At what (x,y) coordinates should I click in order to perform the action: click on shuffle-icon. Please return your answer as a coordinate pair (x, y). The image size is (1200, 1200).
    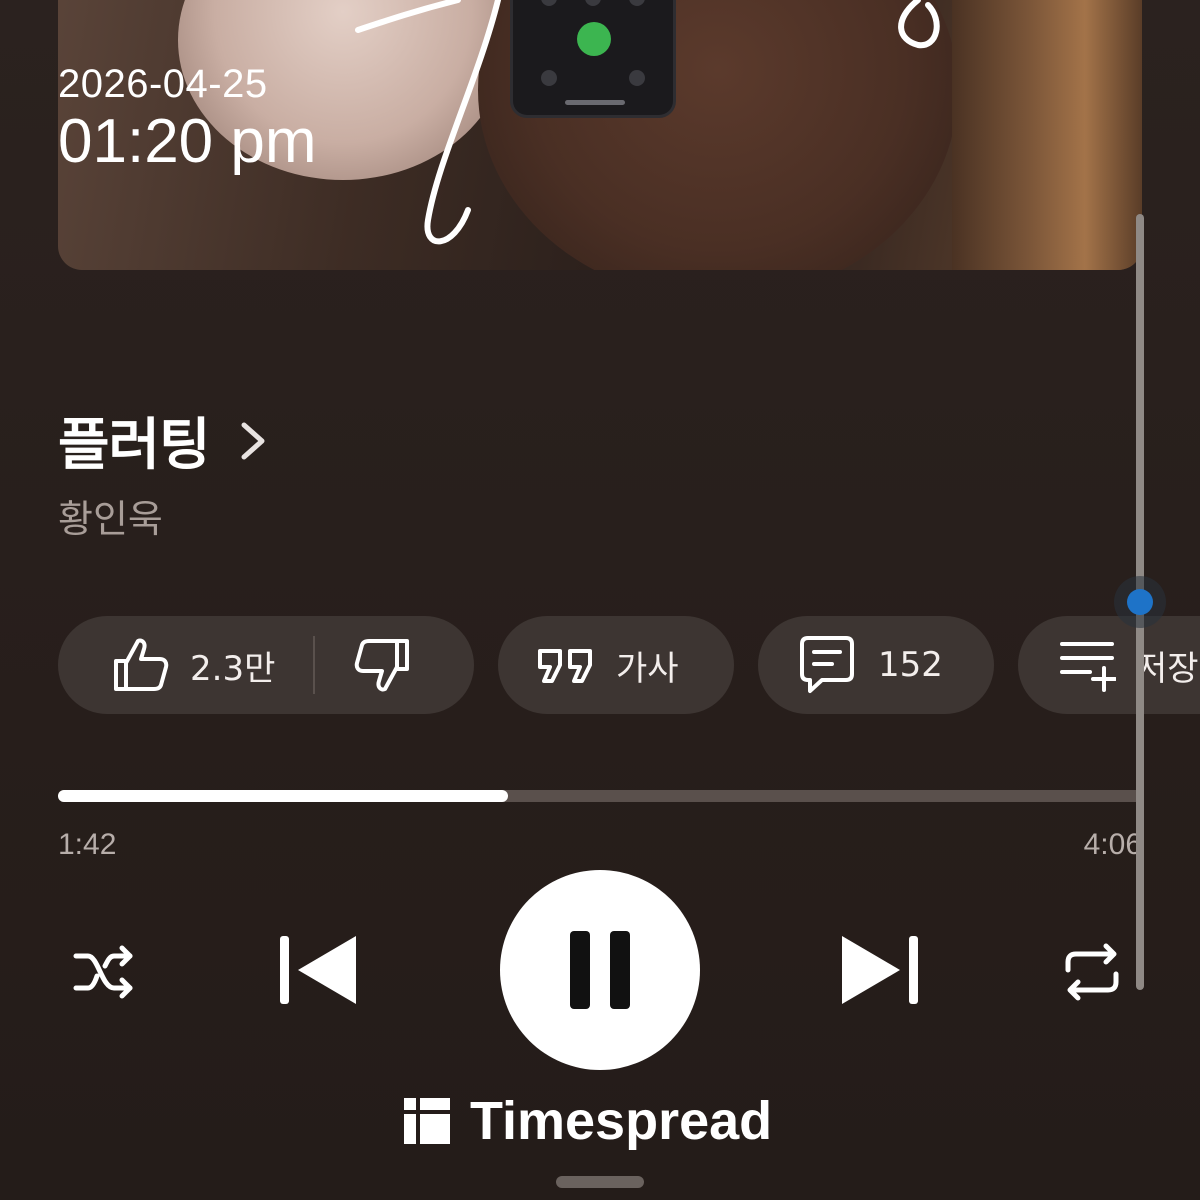
    Looking at the image, I should click on (104, 972).